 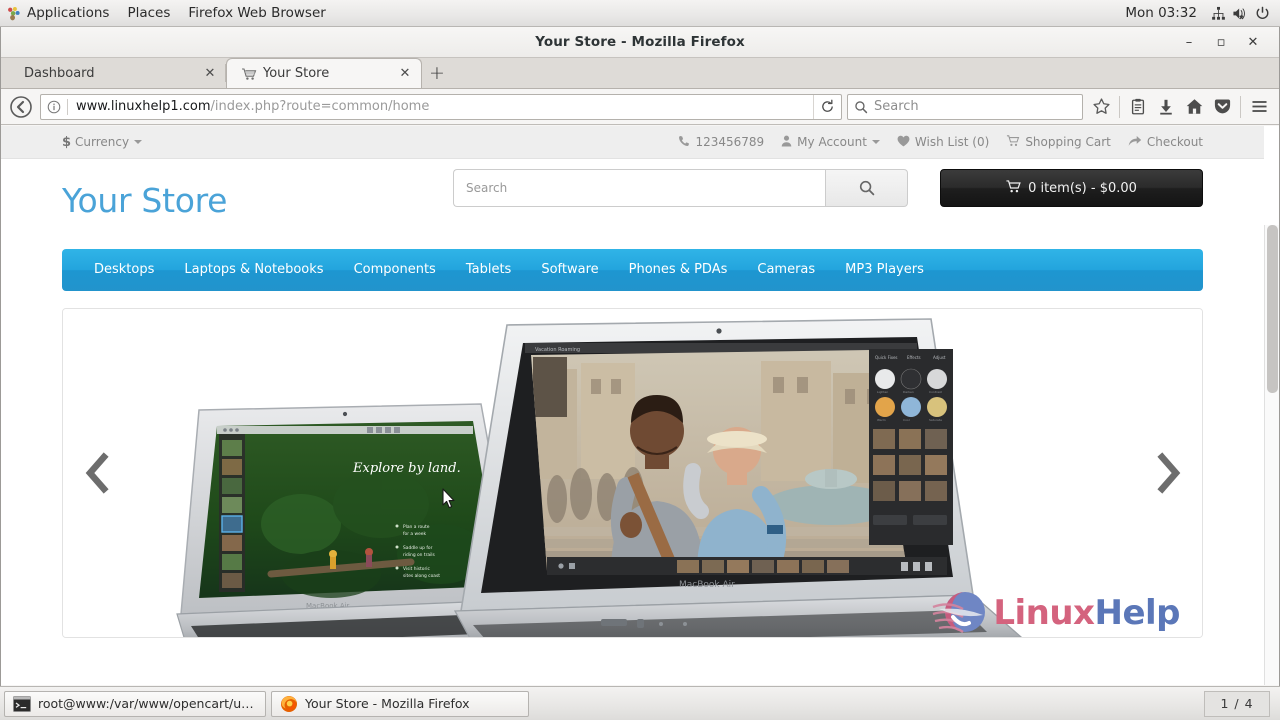 I want to click on svg-text: Darken, so click(x=908, y=392).